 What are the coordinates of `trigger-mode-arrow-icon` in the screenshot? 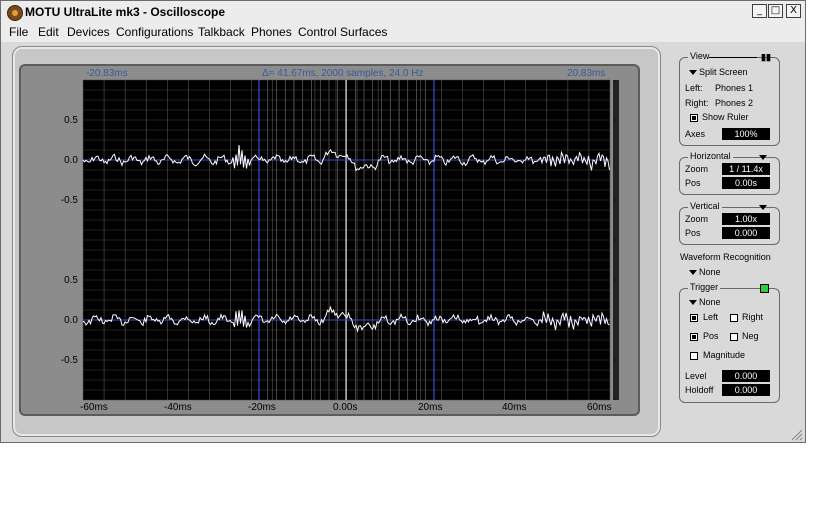 It's located at (693, 302).